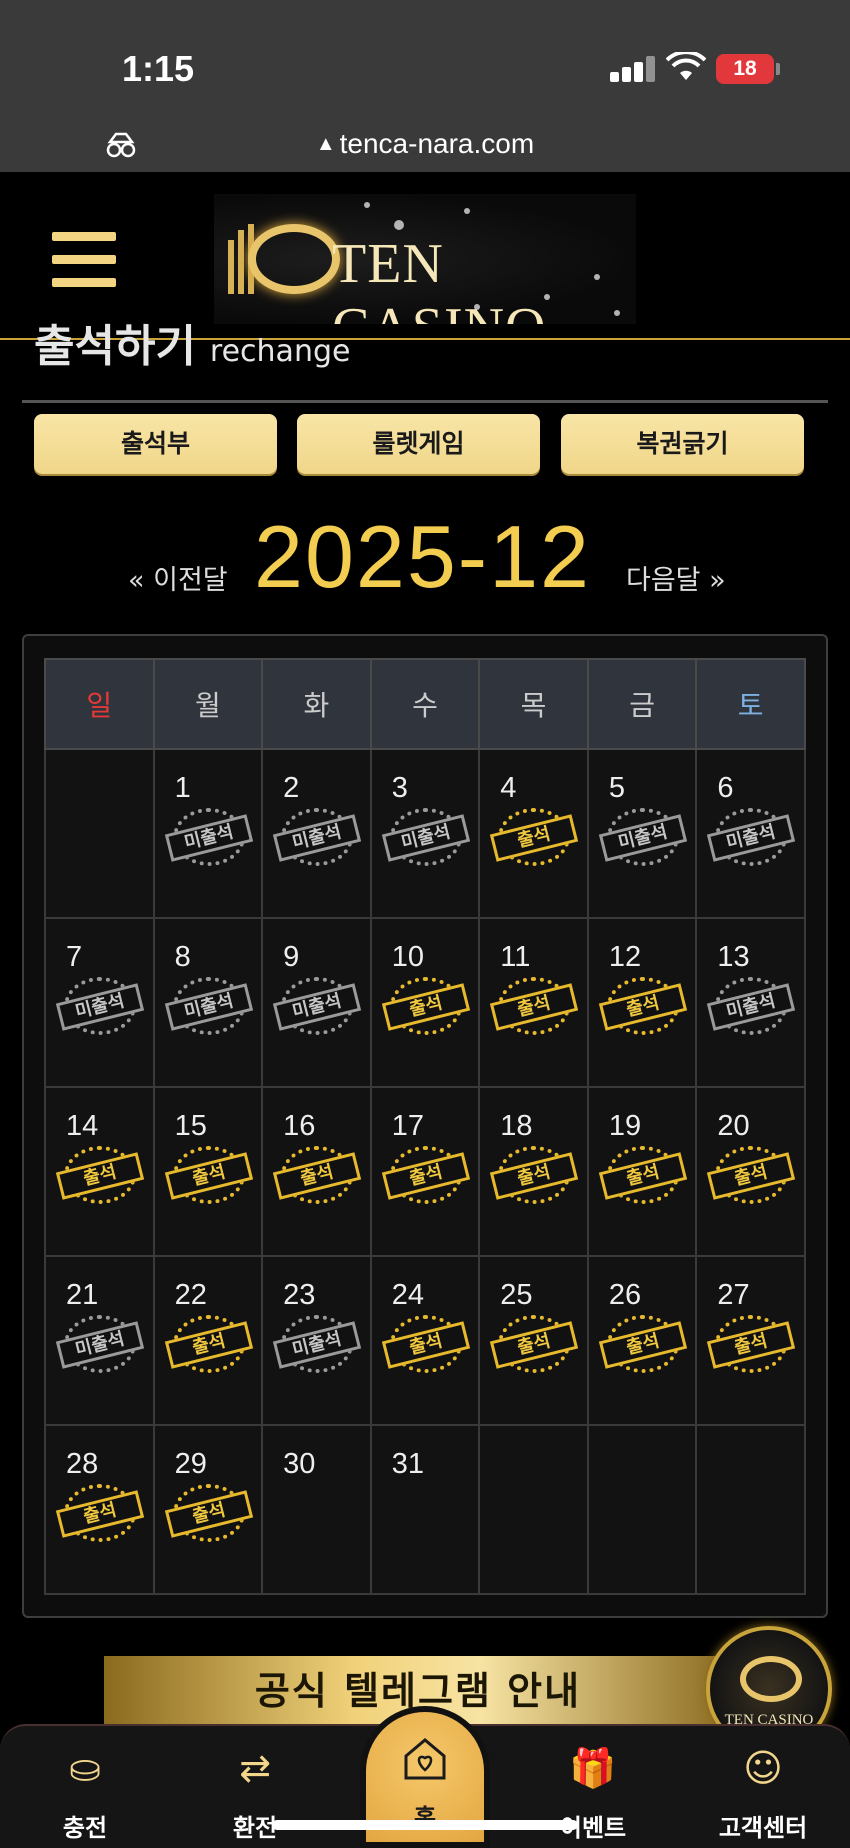 This screenshot has width=850, height=1848. What do you see at coordinates (771, 1679) in the screenshot?
I see `logo-ring-icon` at bounding box center [771, 1679].